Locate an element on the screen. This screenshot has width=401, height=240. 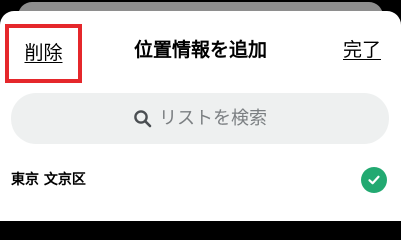
delete-highlight-box: 削除 is located at coordinates (43, 53).